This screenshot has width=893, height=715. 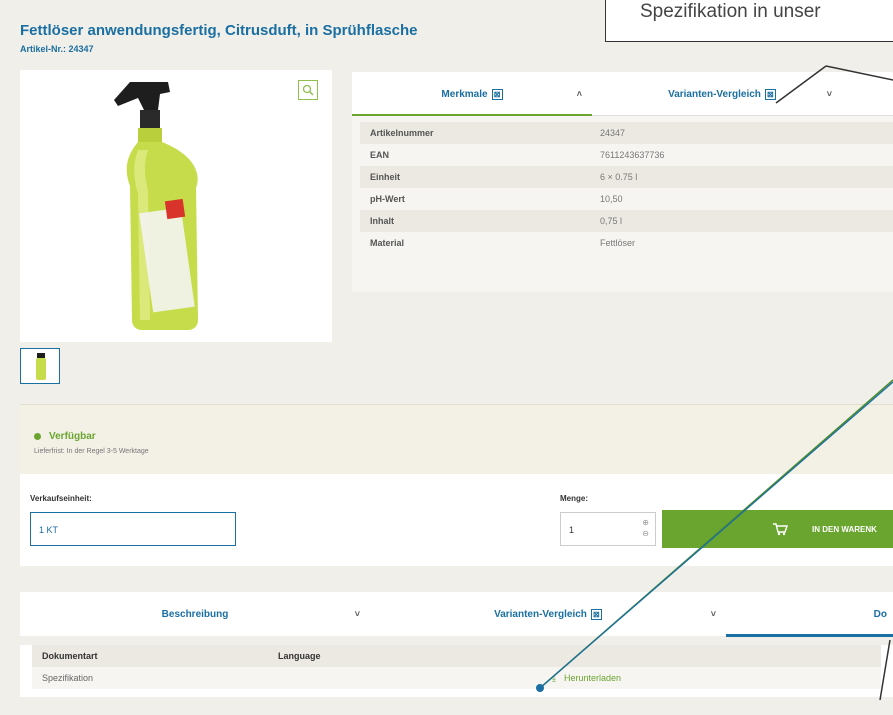 What do you see at coordinates (380, 155) in the screenshot?
I see `spec-key: EAN` at bounding box center [380, 155].